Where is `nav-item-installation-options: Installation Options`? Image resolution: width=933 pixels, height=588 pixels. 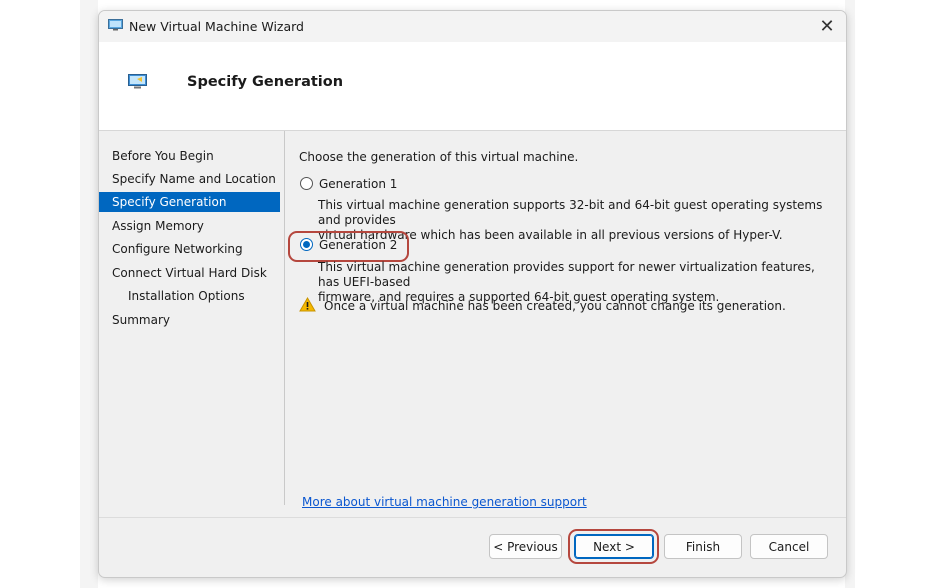 nav-item-installation-options: Installation Options is located at coordinates (189, 296).